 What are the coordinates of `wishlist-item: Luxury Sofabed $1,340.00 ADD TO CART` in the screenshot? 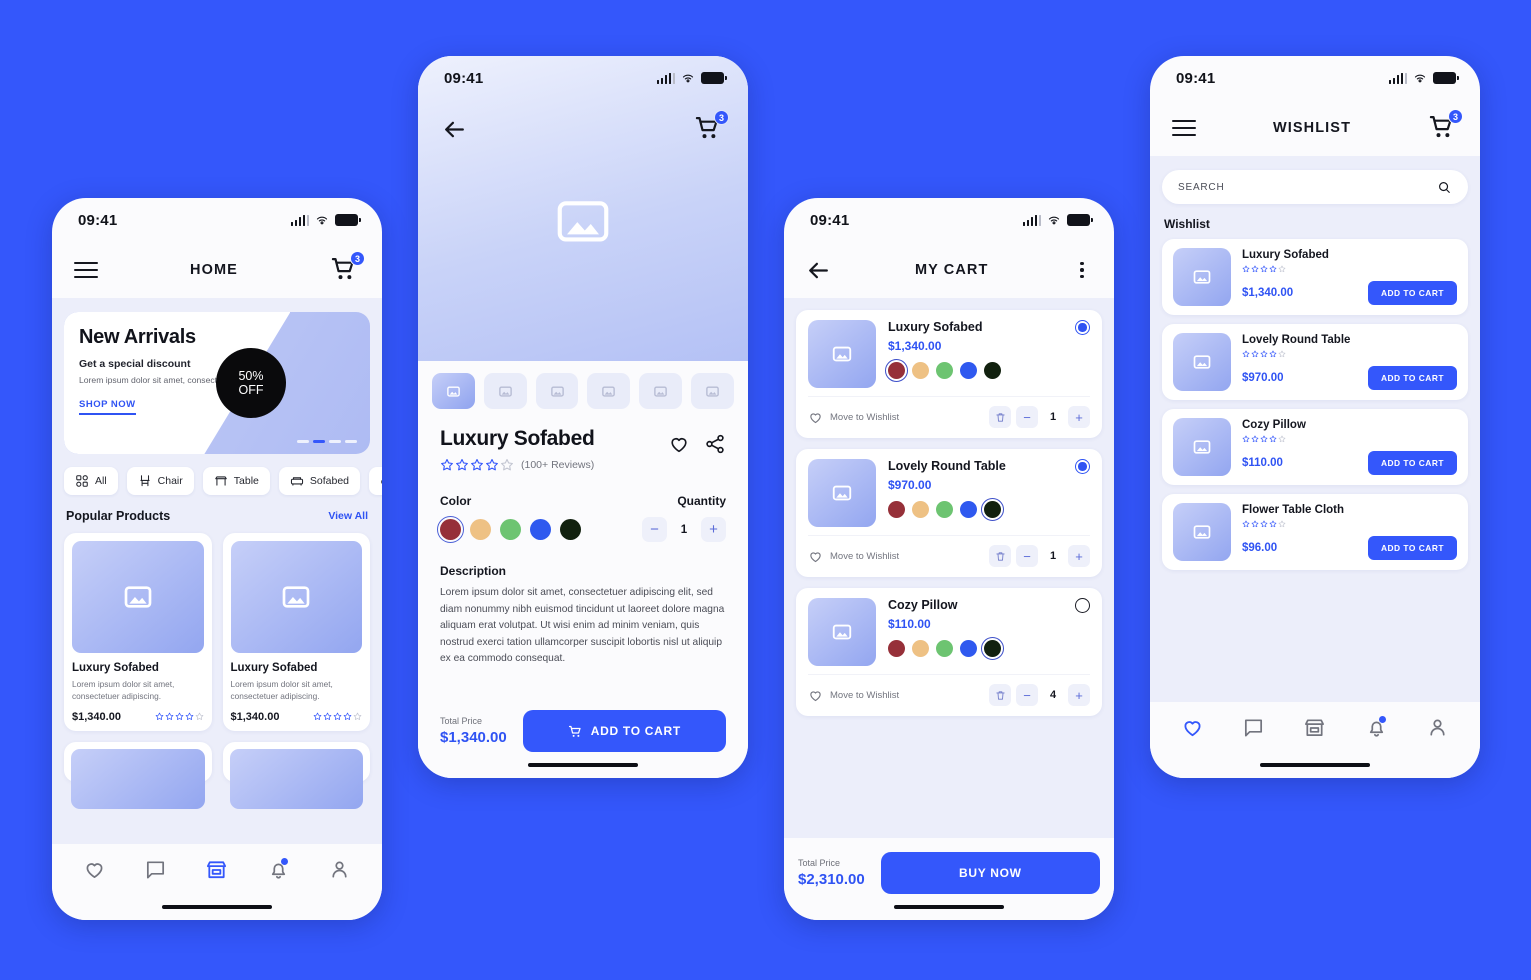 It's located at (1315, 277).